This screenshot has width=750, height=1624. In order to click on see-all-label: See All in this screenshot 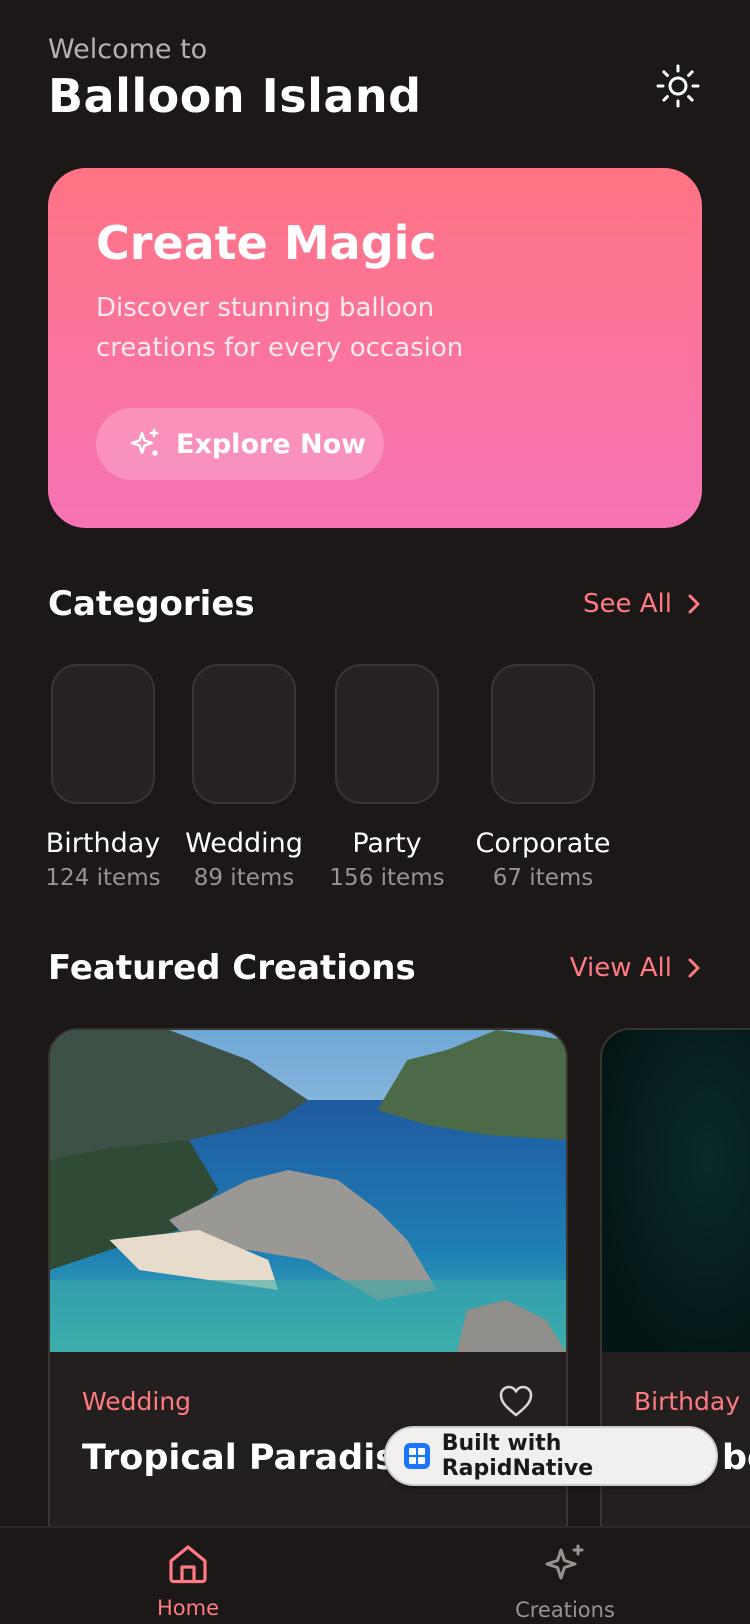, I will do `click(627, 604)`.